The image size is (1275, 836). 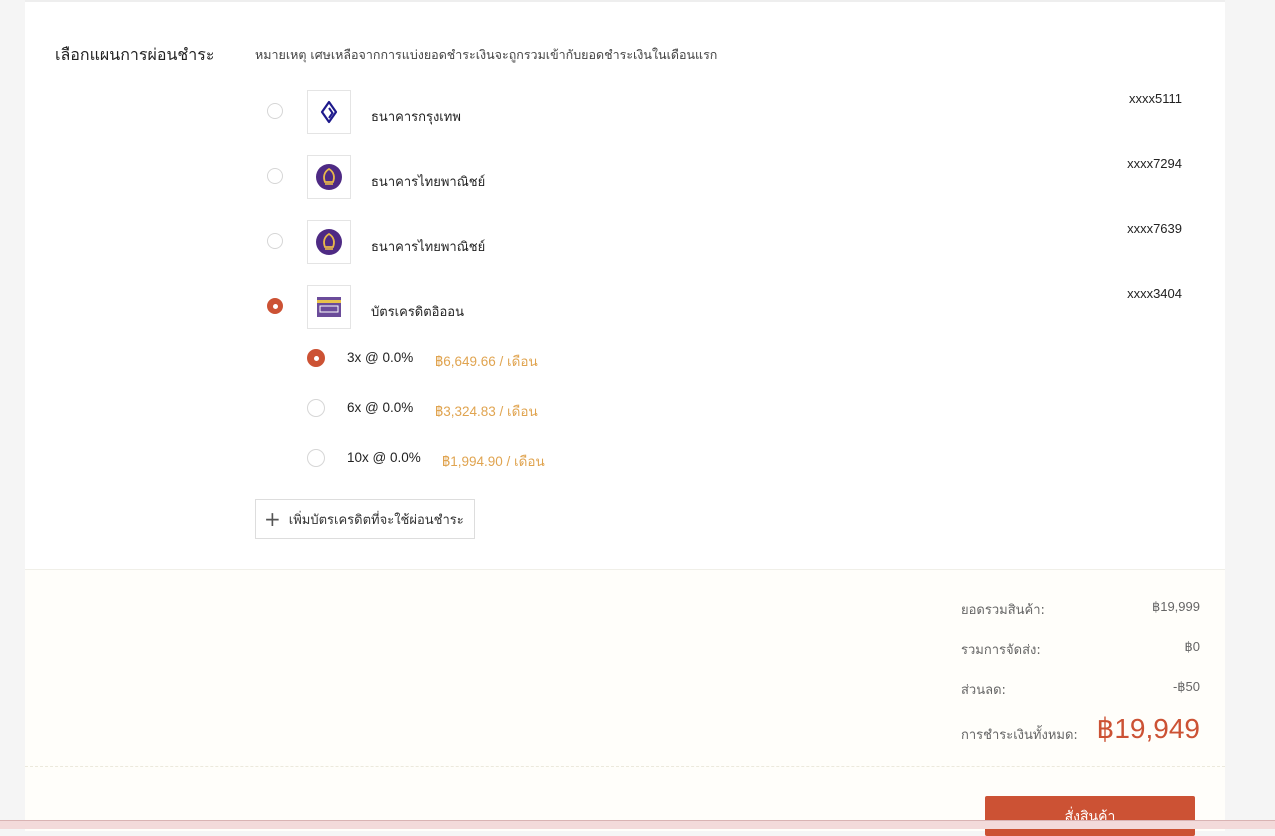 I want to click on bank-name: ธนาคารกรุงเทพ, so click(x=416, y=117).